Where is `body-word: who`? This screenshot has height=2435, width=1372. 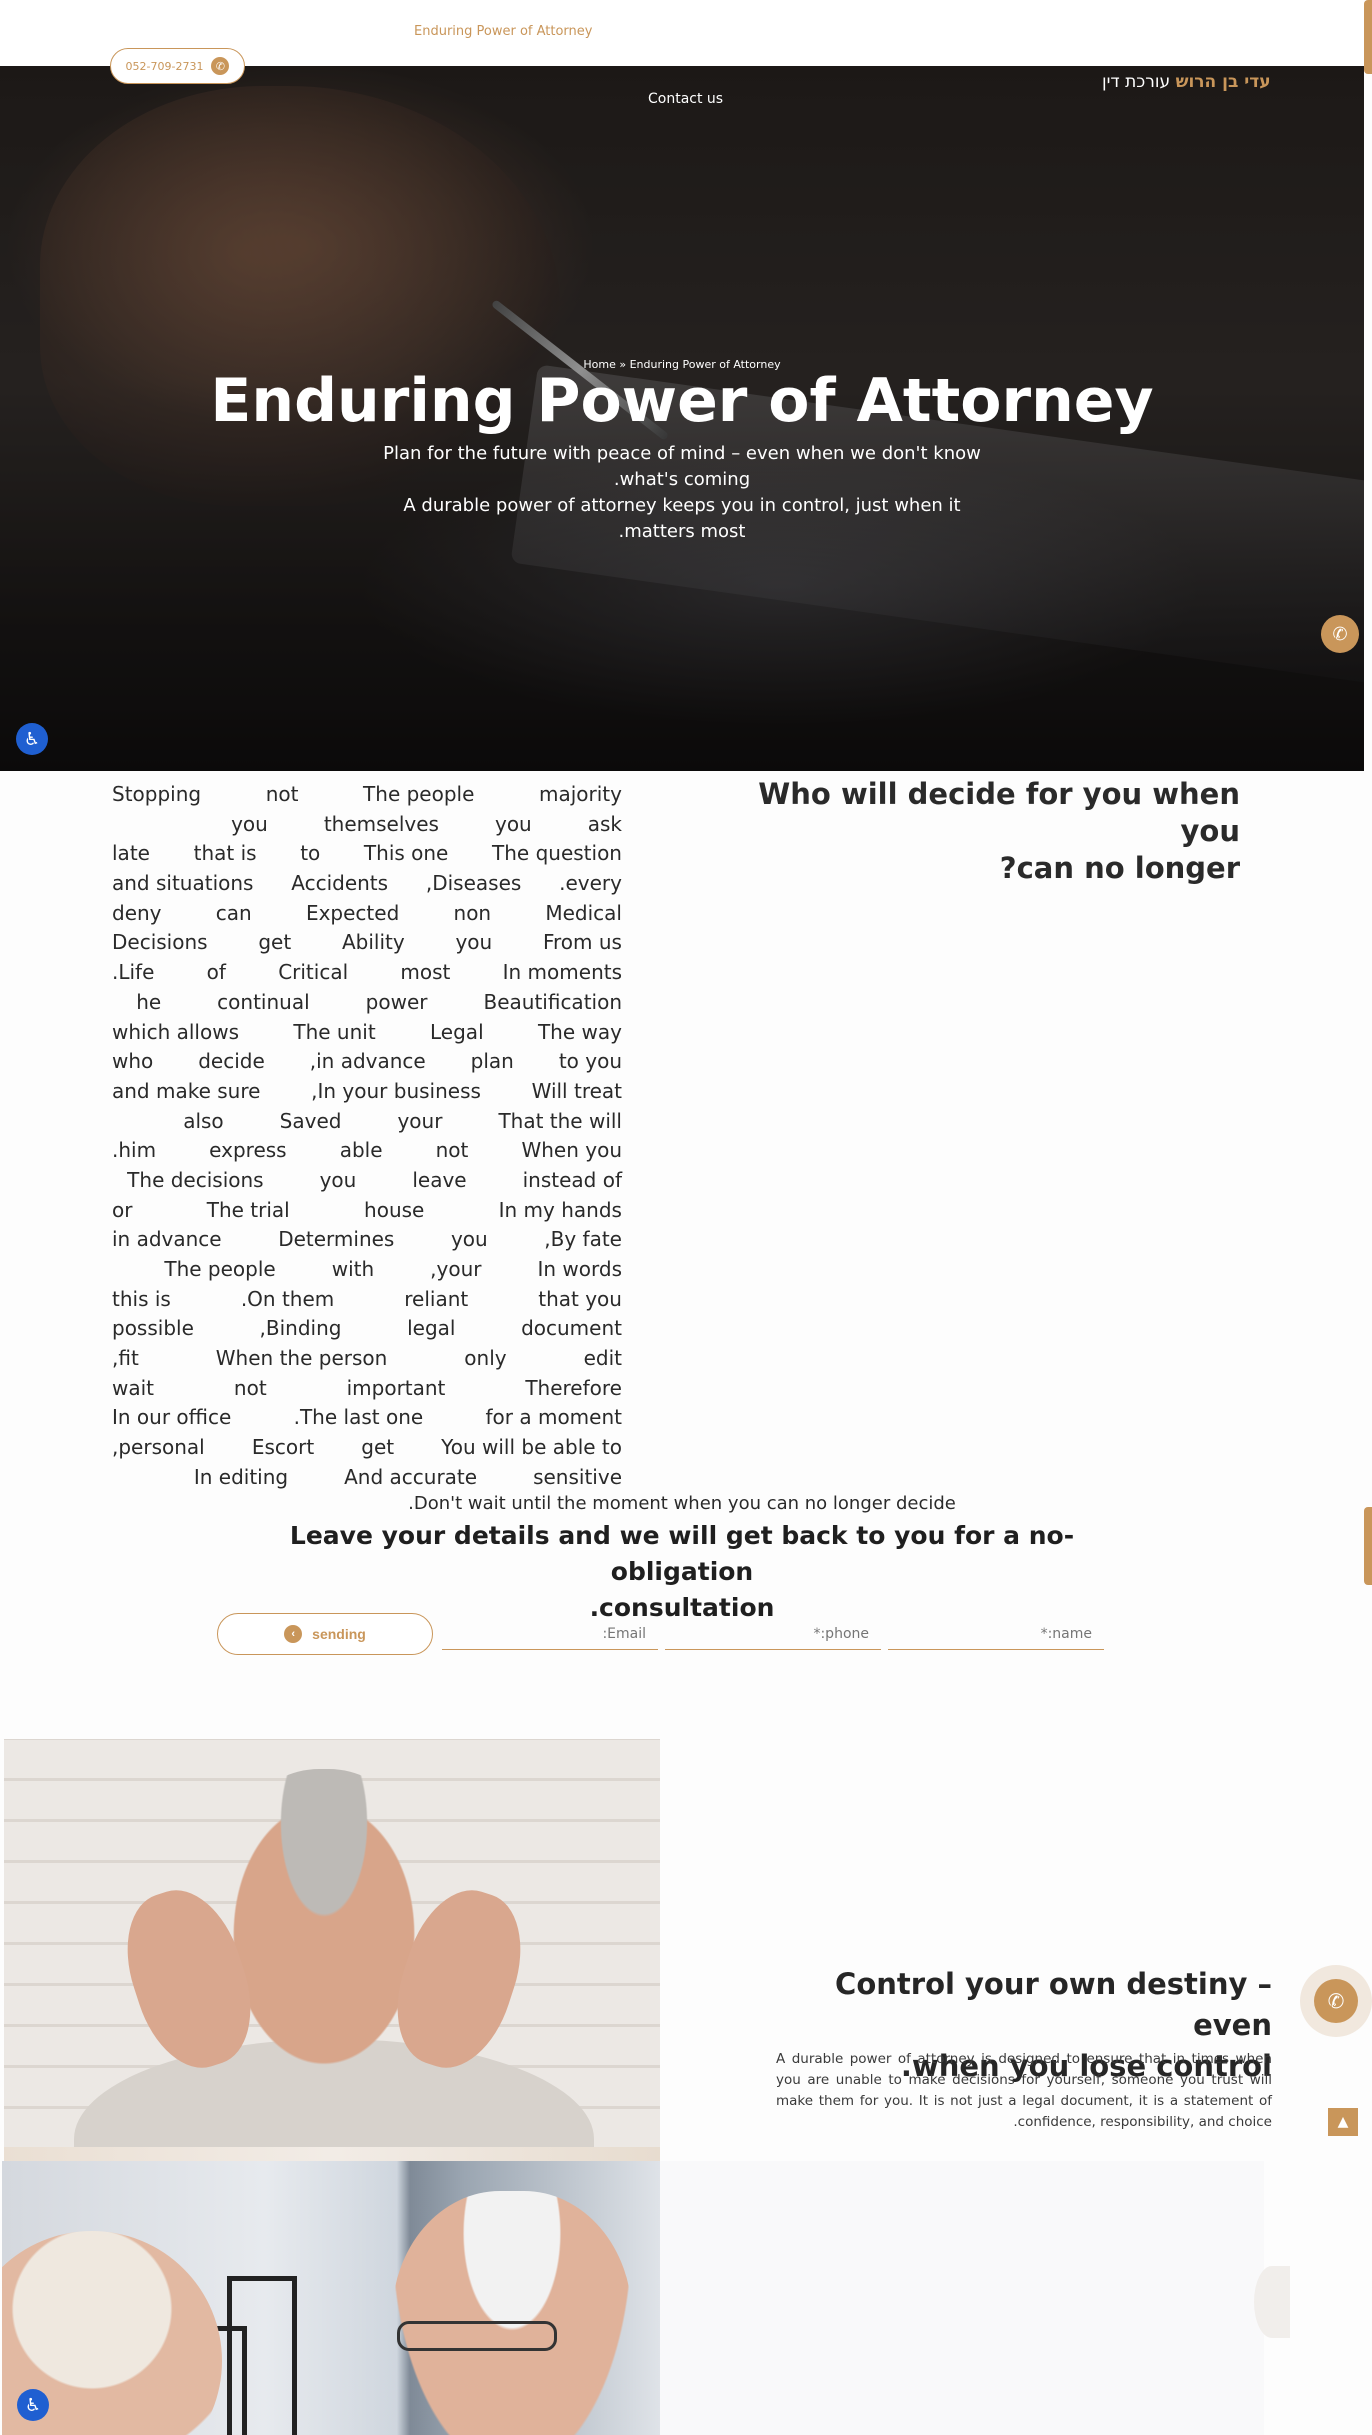
body-word: who is located at coordinates (133, 1061).